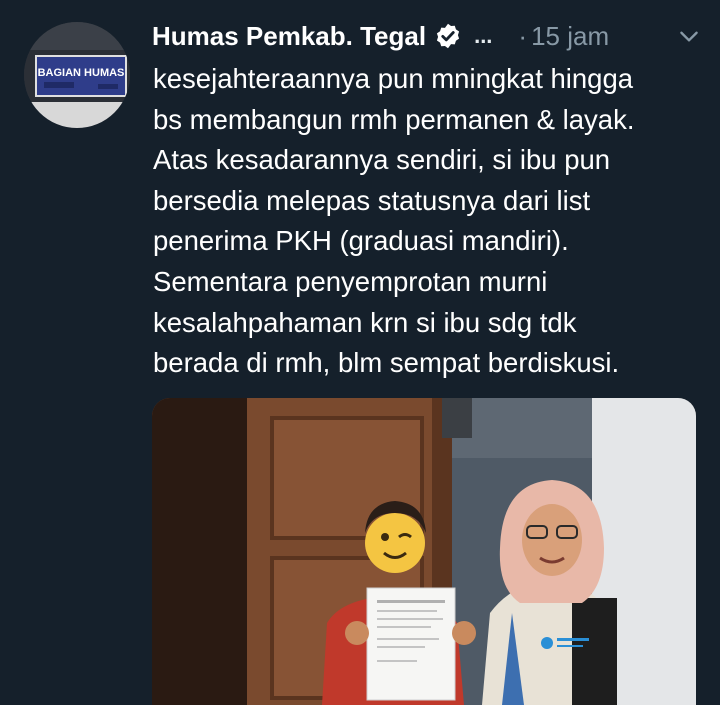  I want to click on tweet-text-line: penerima PKH (graduasi mandiri)., so click(361, 241).